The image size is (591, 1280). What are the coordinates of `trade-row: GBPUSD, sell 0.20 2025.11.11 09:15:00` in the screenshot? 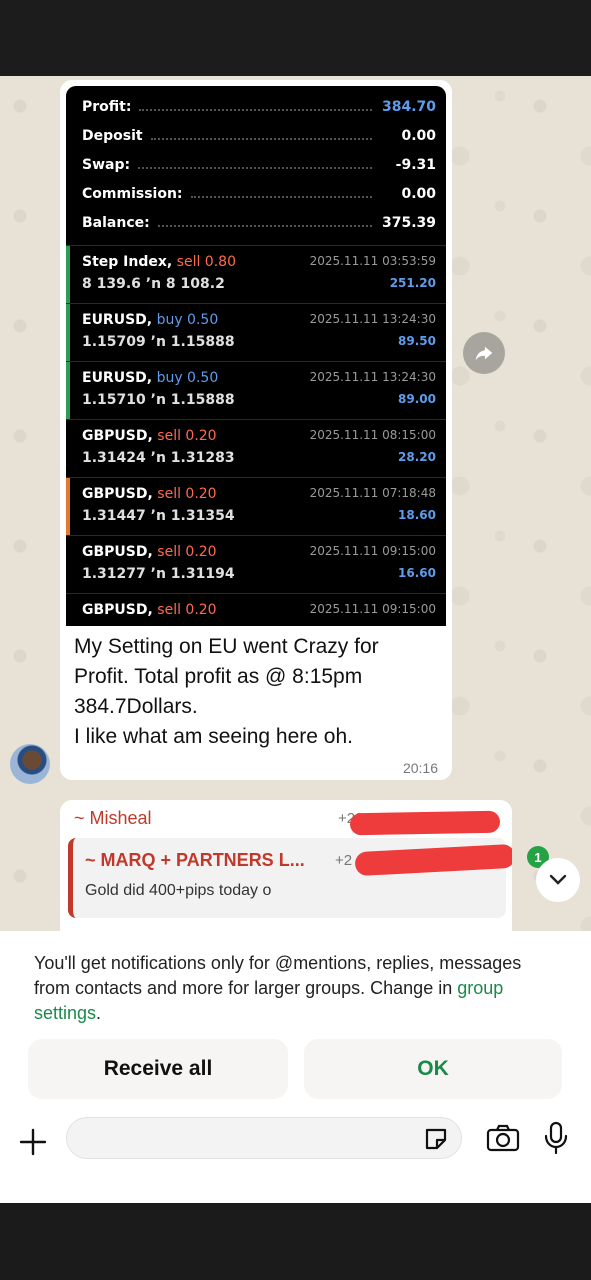 It's located at (256, 609).